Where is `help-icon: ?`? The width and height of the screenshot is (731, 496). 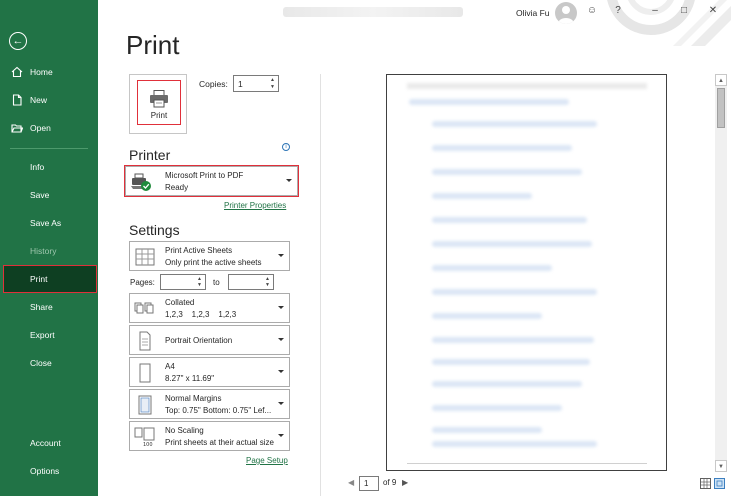 help-icon: ? is located at coordinates (618, 10).